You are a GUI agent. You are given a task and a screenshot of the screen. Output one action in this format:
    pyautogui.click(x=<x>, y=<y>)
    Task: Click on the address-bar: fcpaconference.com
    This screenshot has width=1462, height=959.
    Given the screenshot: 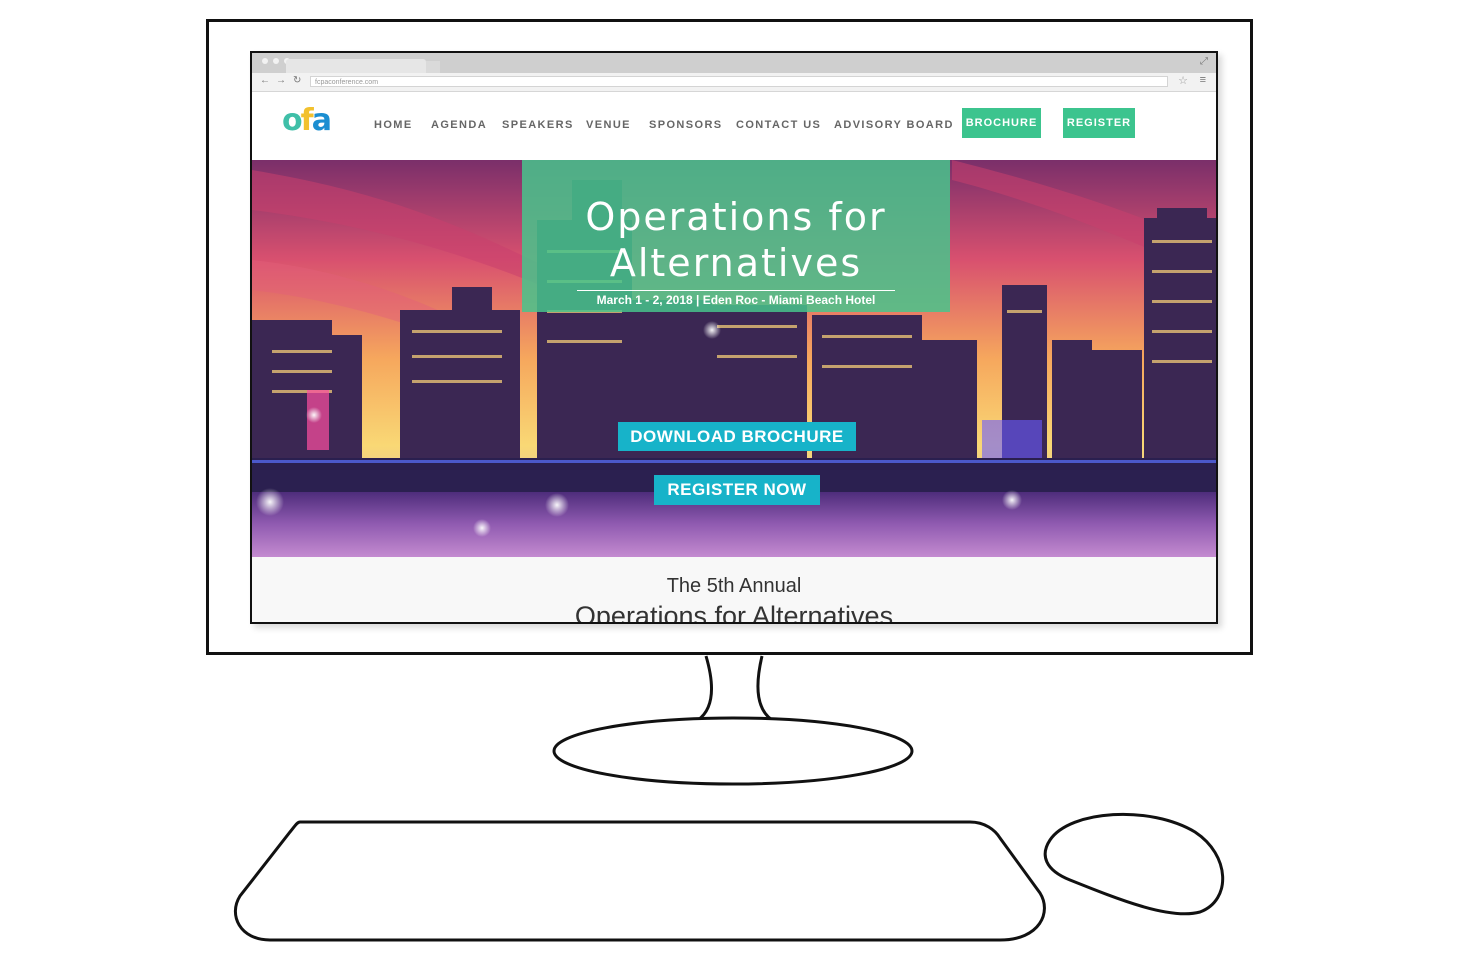 What is the action you would take?
    pyautogui.click(x=739, y=81)
    